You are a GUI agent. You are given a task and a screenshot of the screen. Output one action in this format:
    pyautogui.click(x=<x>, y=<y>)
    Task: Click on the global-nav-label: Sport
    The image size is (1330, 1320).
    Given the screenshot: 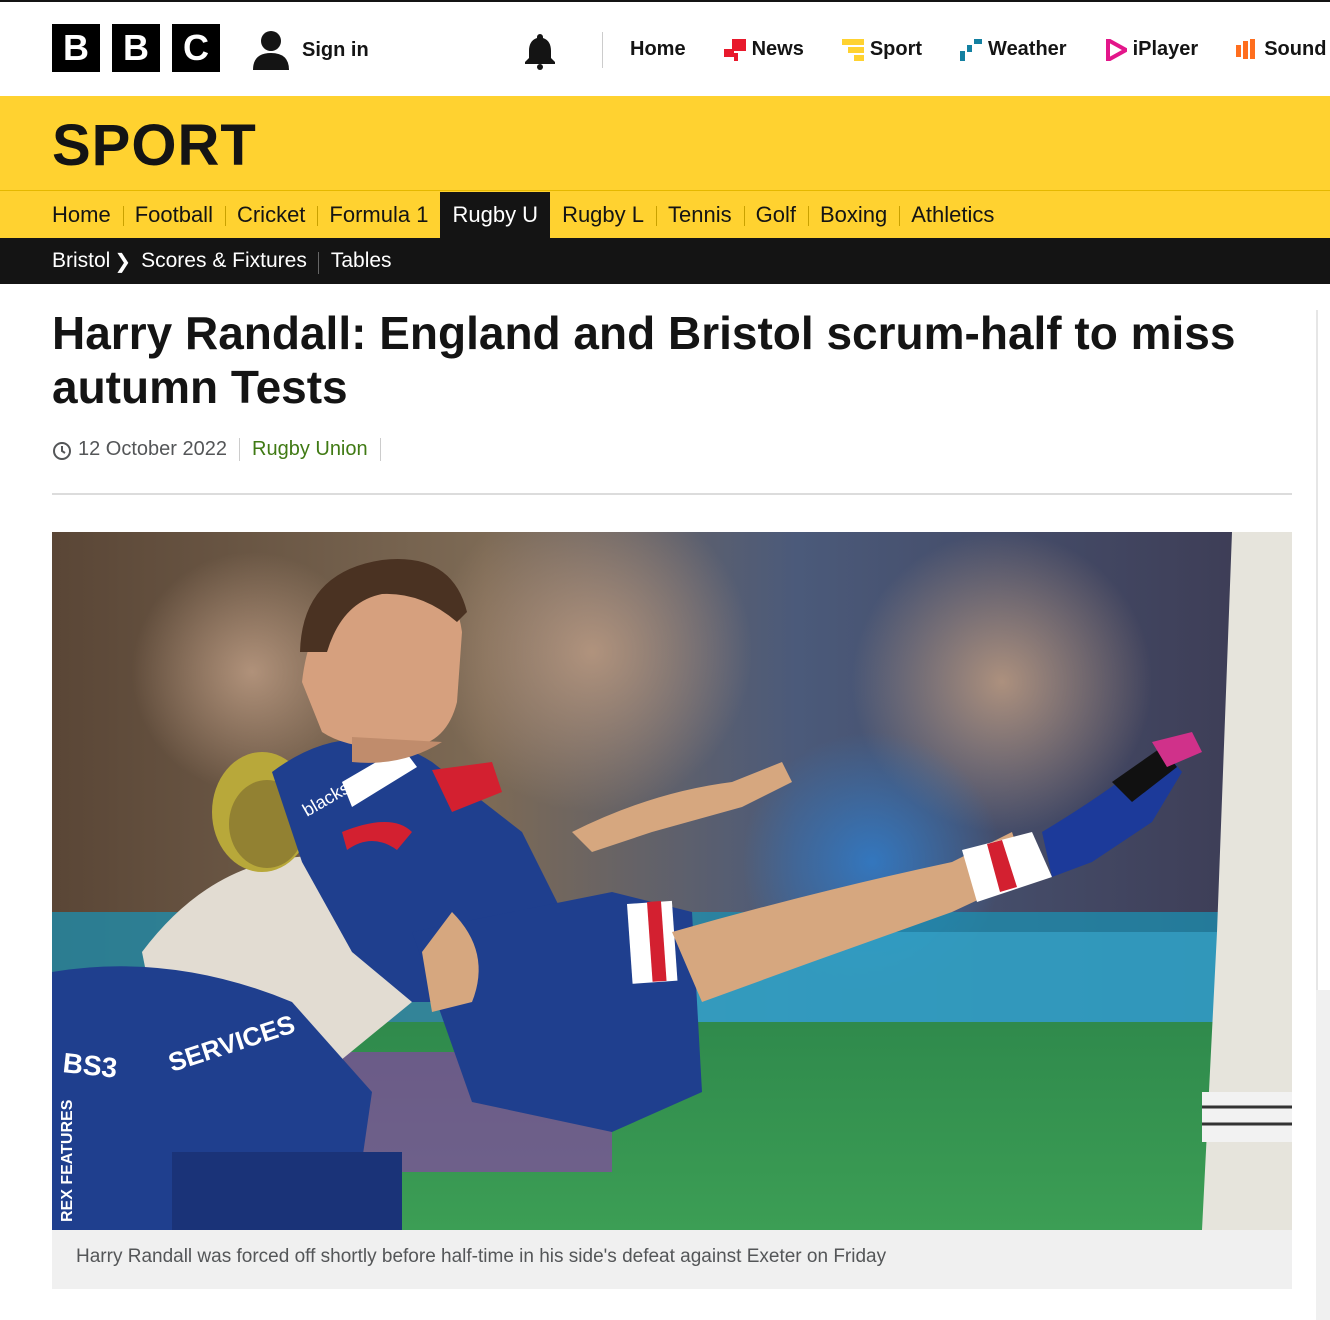 What is the action you would take?
    pyautogui.click(x=896, y=49)
    